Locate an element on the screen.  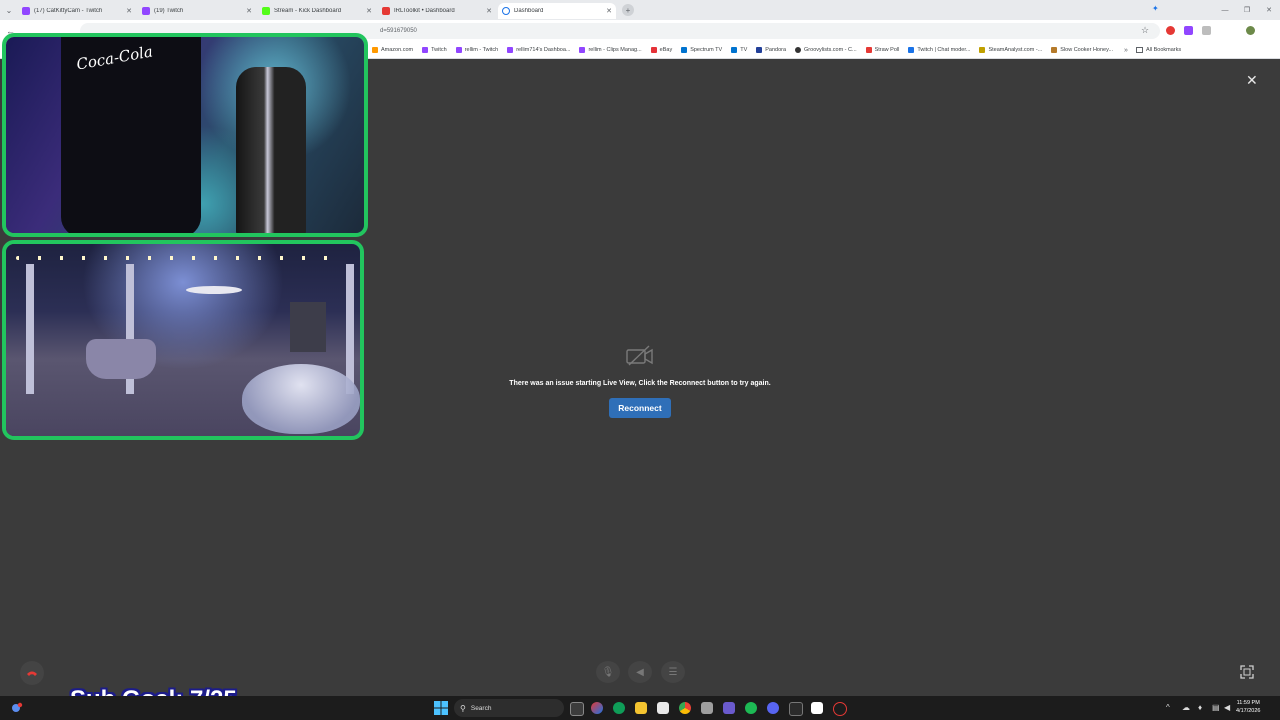
bookmark-item: Spectrum TV is located at coordinates (701, 50).